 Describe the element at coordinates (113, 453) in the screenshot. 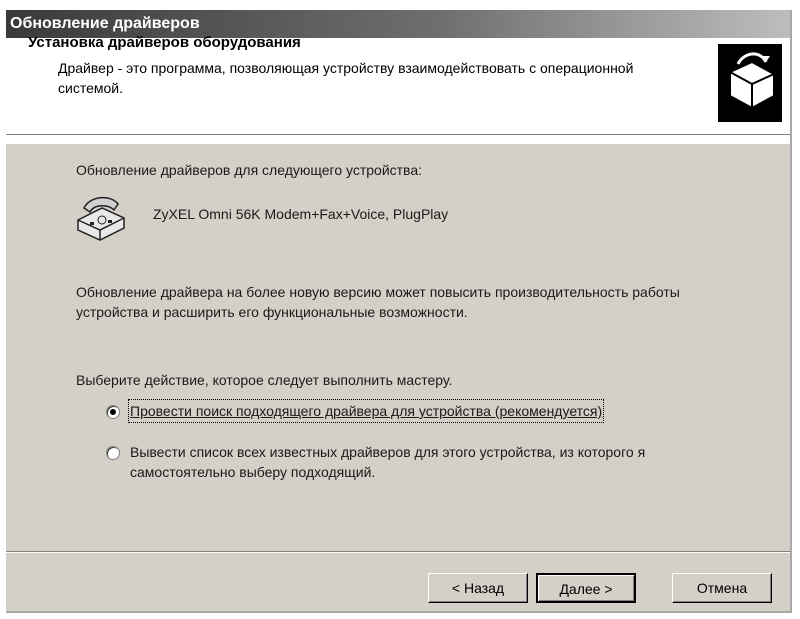

I see `option-list-radio` at that location.